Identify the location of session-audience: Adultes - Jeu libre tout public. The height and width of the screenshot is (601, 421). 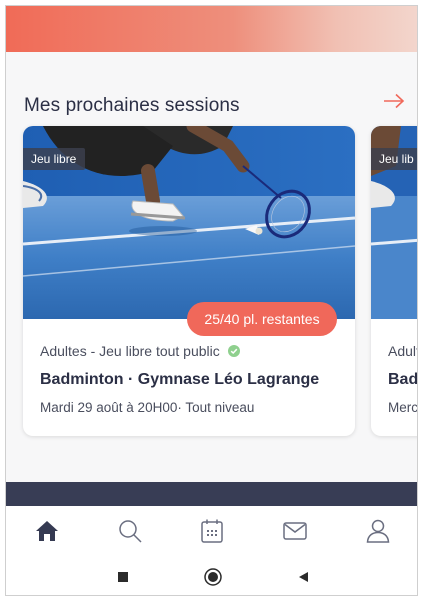
(140, 351).